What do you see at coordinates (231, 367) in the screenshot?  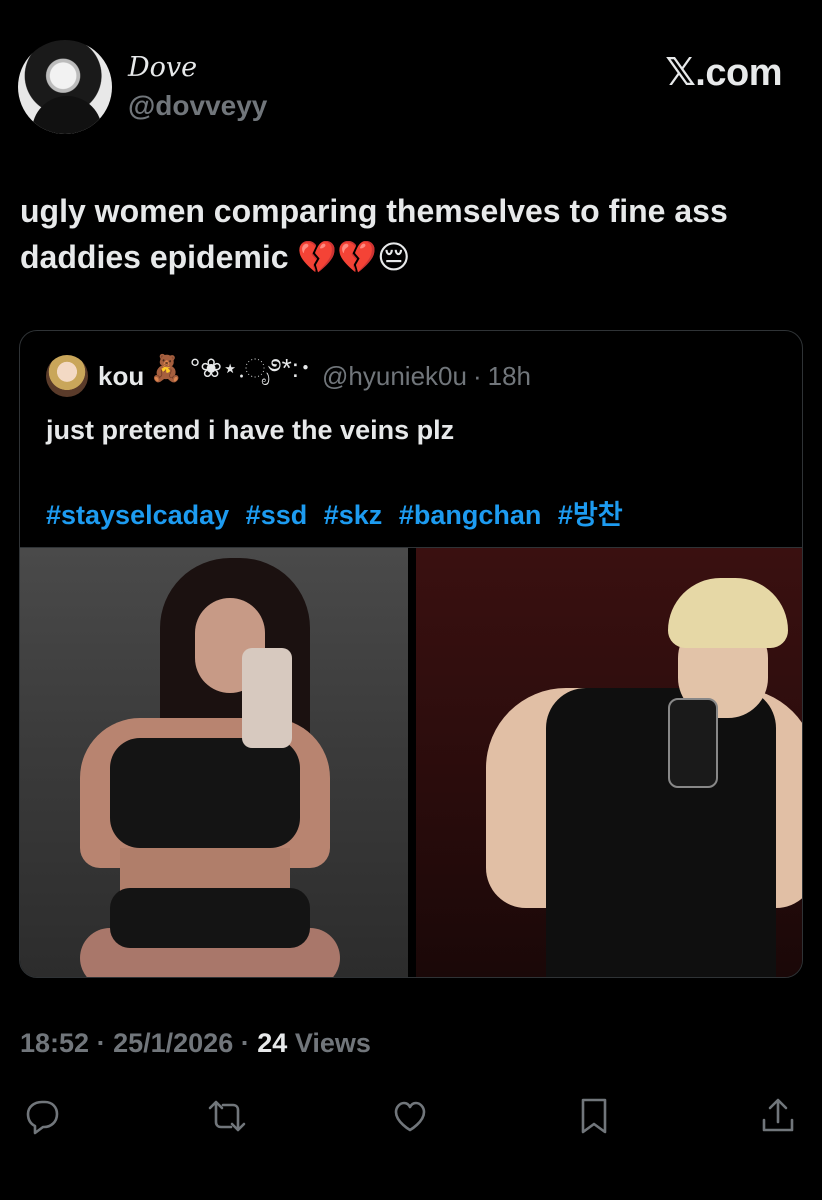 I see `quoted-author-decoration: 🧸 °❀⋆.ೃ࿔*:･` at bounding box center [231, 367].